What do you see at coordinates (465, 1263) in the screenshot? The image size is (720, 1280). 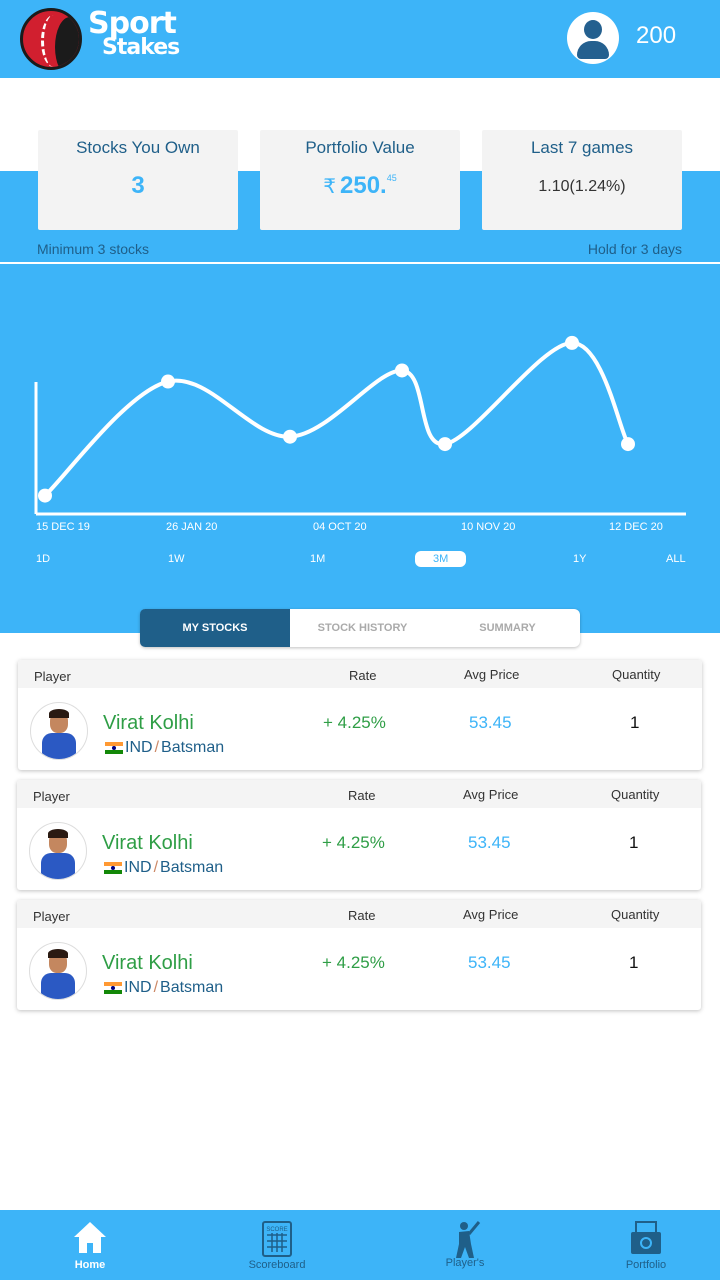 I see `nav-players-label: Player's` at bounding box center [465, 1263].